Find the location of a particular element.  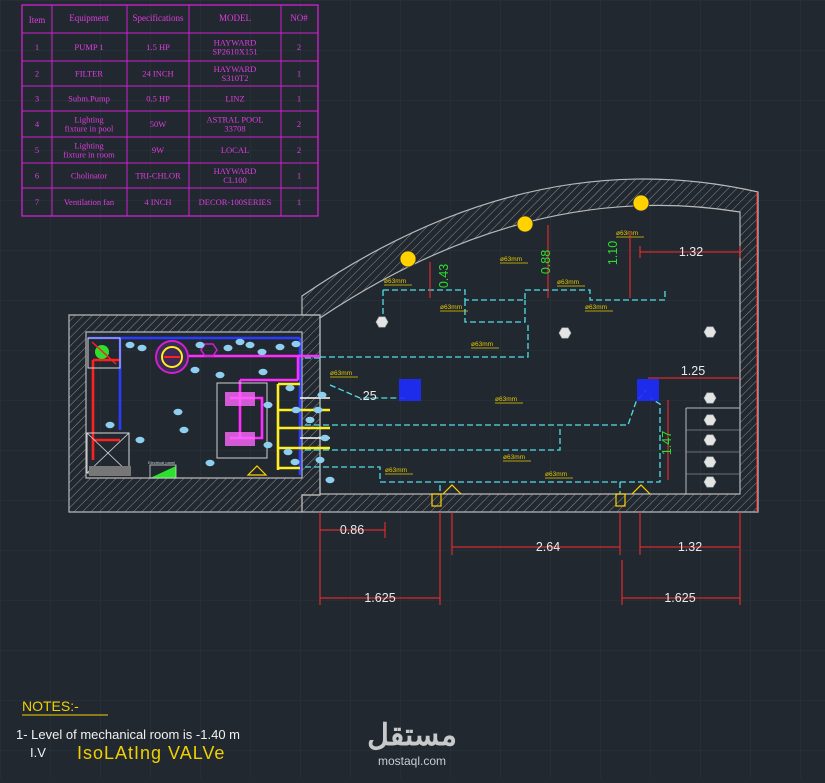

table-cell-equipment: fixture in pool is located at coordinates (89, 129).